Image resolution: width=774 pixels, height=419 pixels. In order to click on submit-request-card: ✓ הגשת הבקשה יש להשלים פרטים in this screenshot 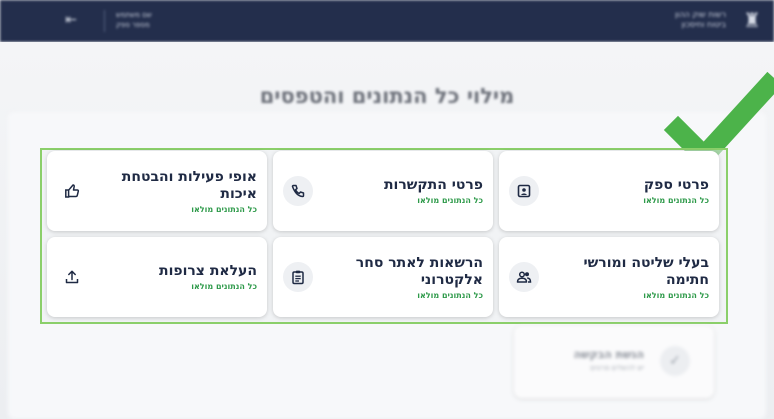, I will do `click(614, 362)`.